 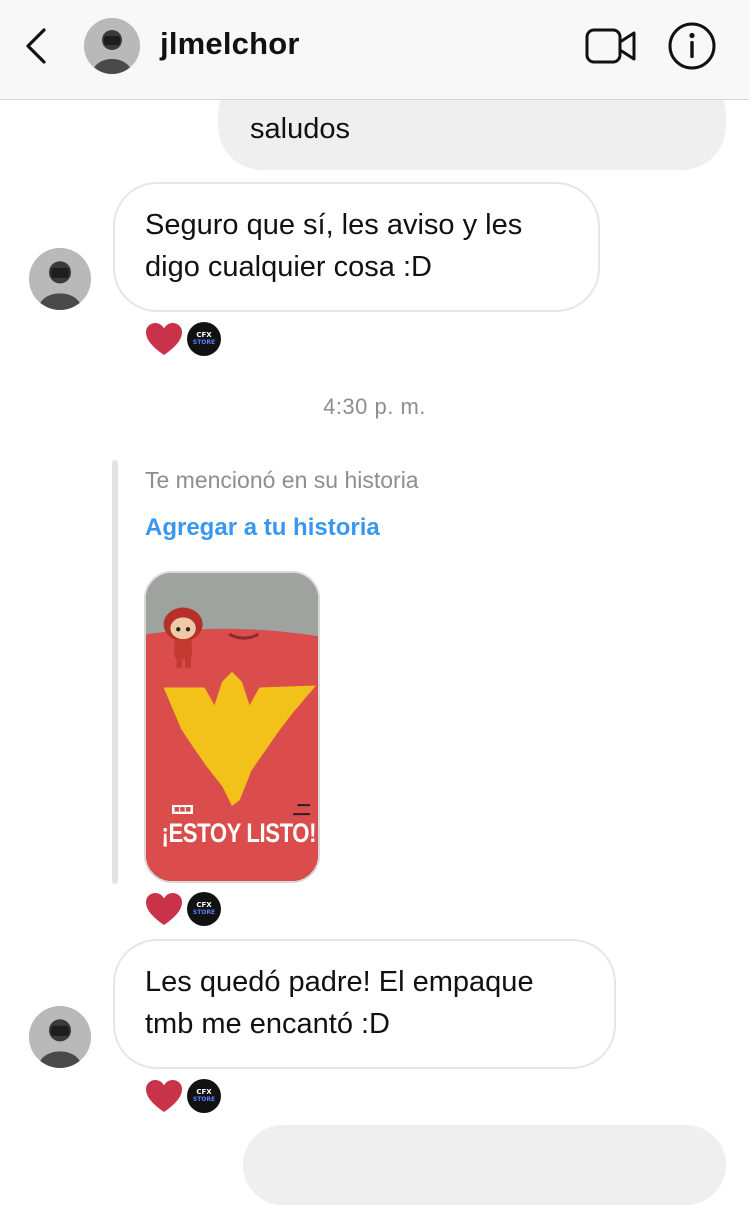 I want to click on story-sticker: ■■■, so click(x=183, y=809).